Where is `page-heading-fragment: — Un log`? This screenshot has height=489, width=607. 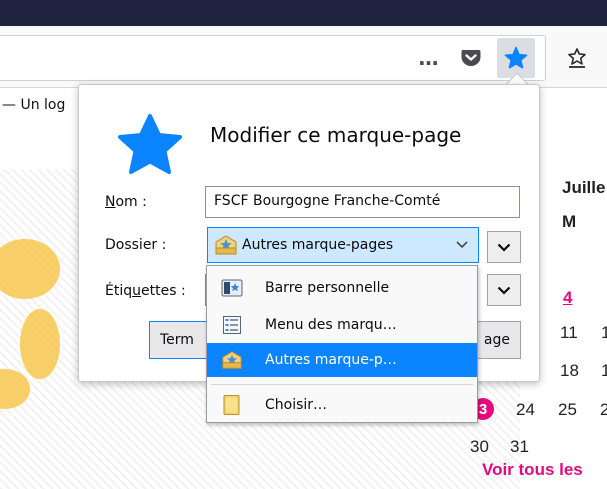 page-heading-fragment: — Un log is located at coordinates (34, 105).